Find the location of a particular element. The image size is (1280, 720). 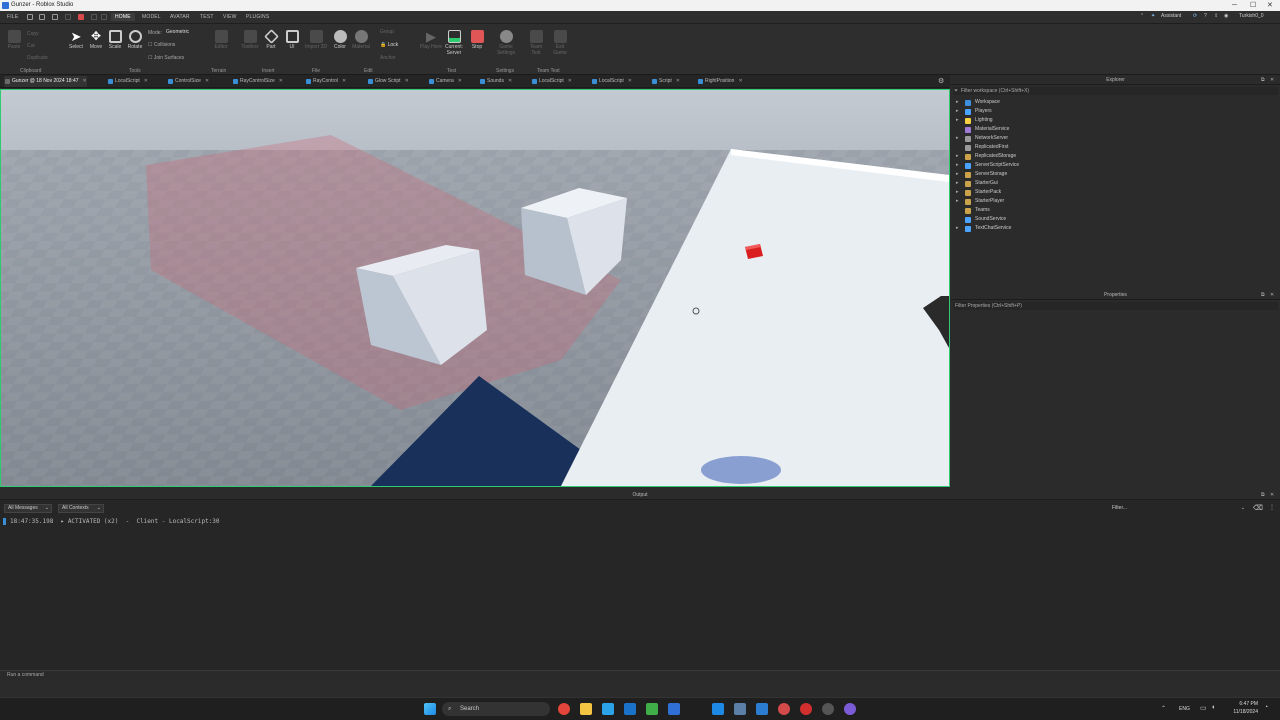

save-icon is located at coordinates (42, 17).